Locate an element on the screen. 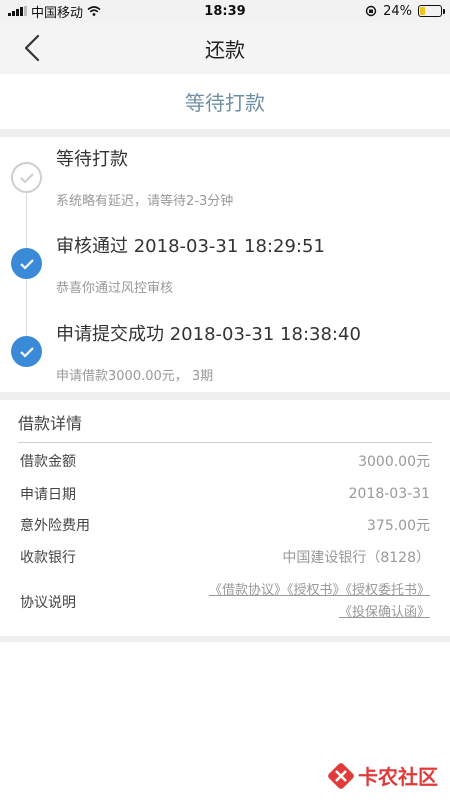 This screenshot has width=450, height=800. timeline-desc: 系统略有延迟，请等待2-3分钟 is located at coordinates (145, 201).